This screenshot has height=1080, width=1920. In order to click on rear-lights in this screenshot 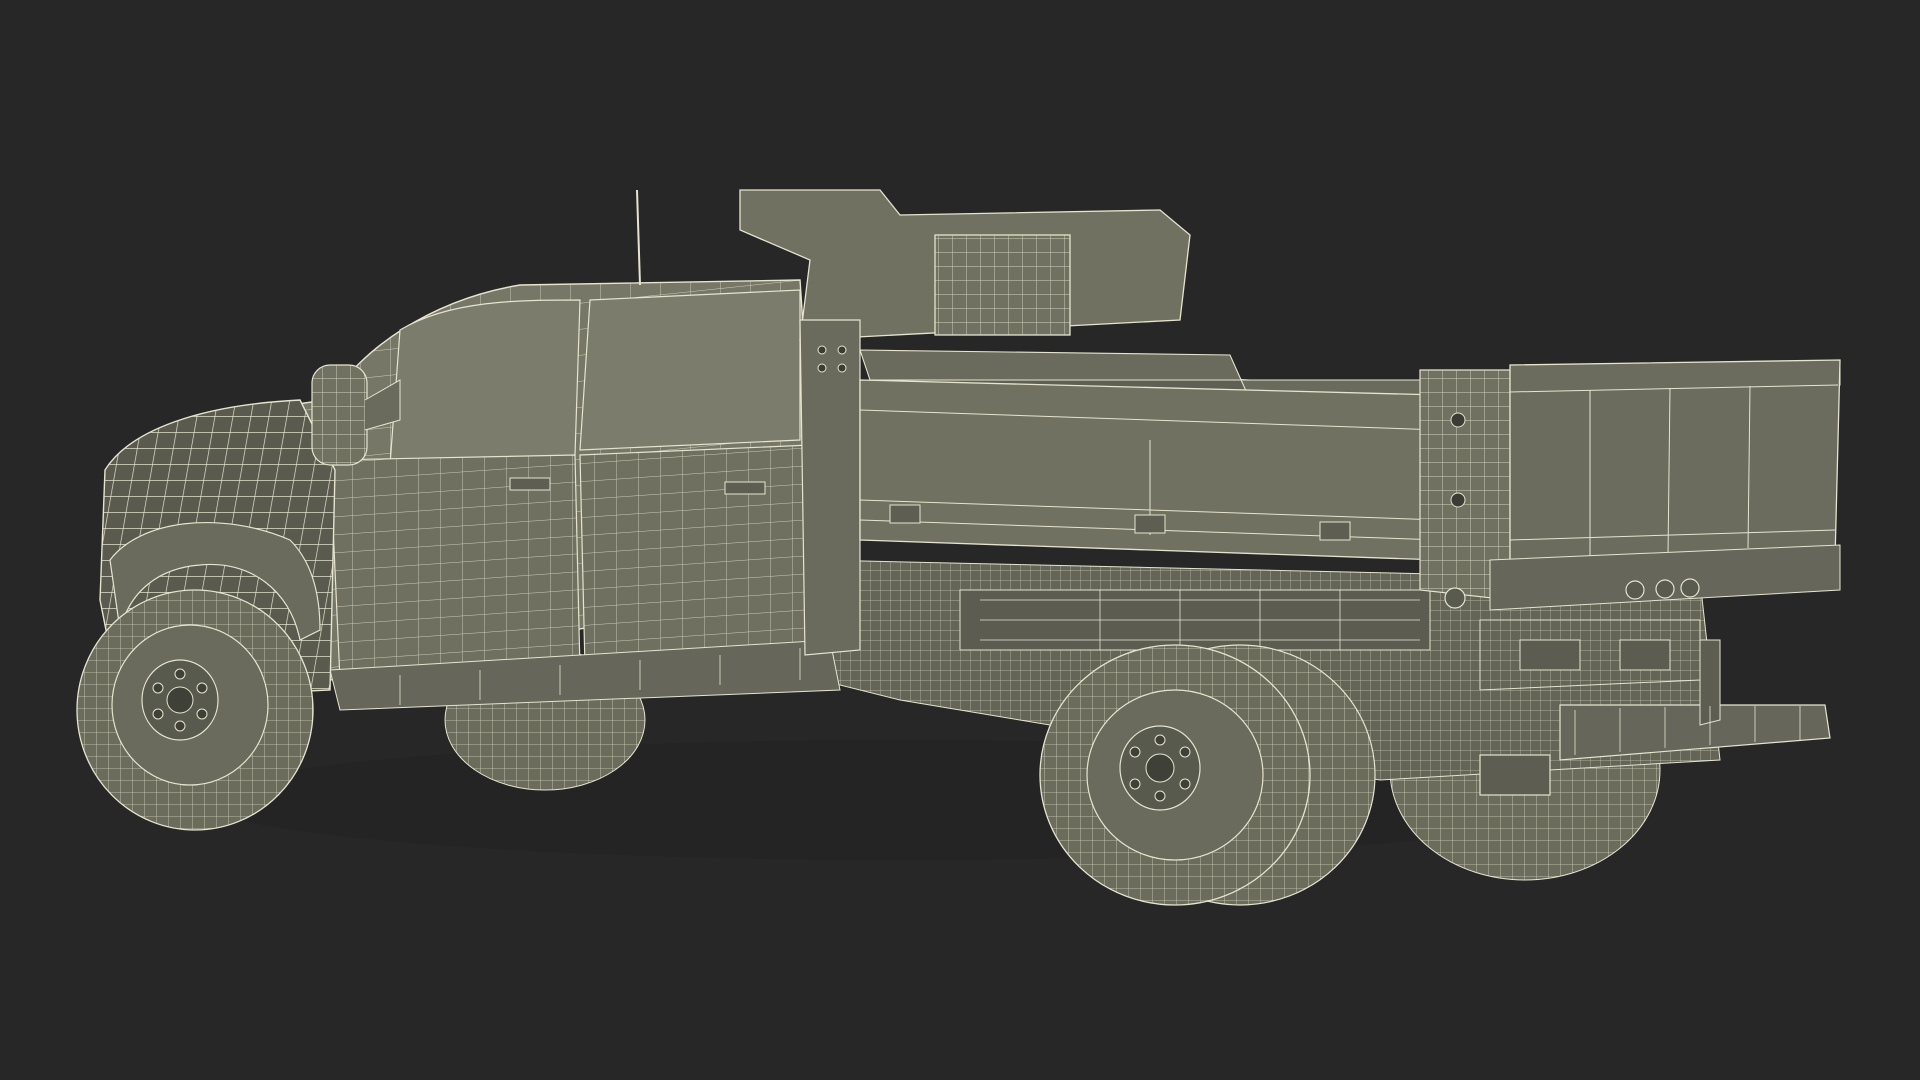, I will do `click(1590, 655)`.